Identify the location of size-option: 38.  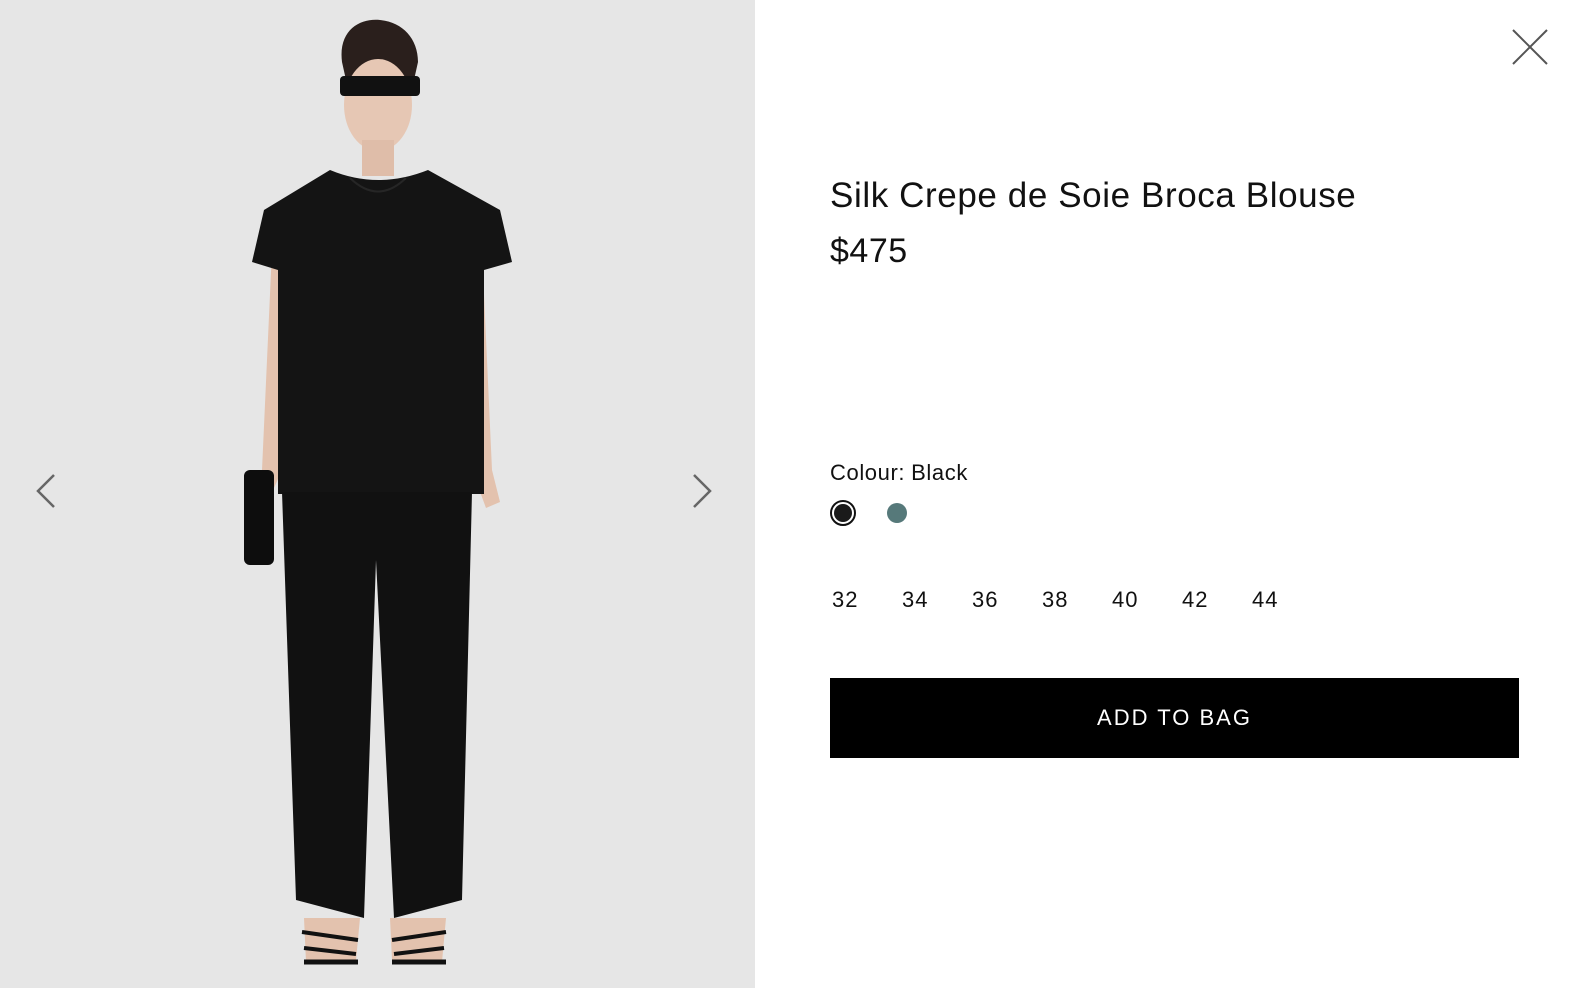
(1075, 600).